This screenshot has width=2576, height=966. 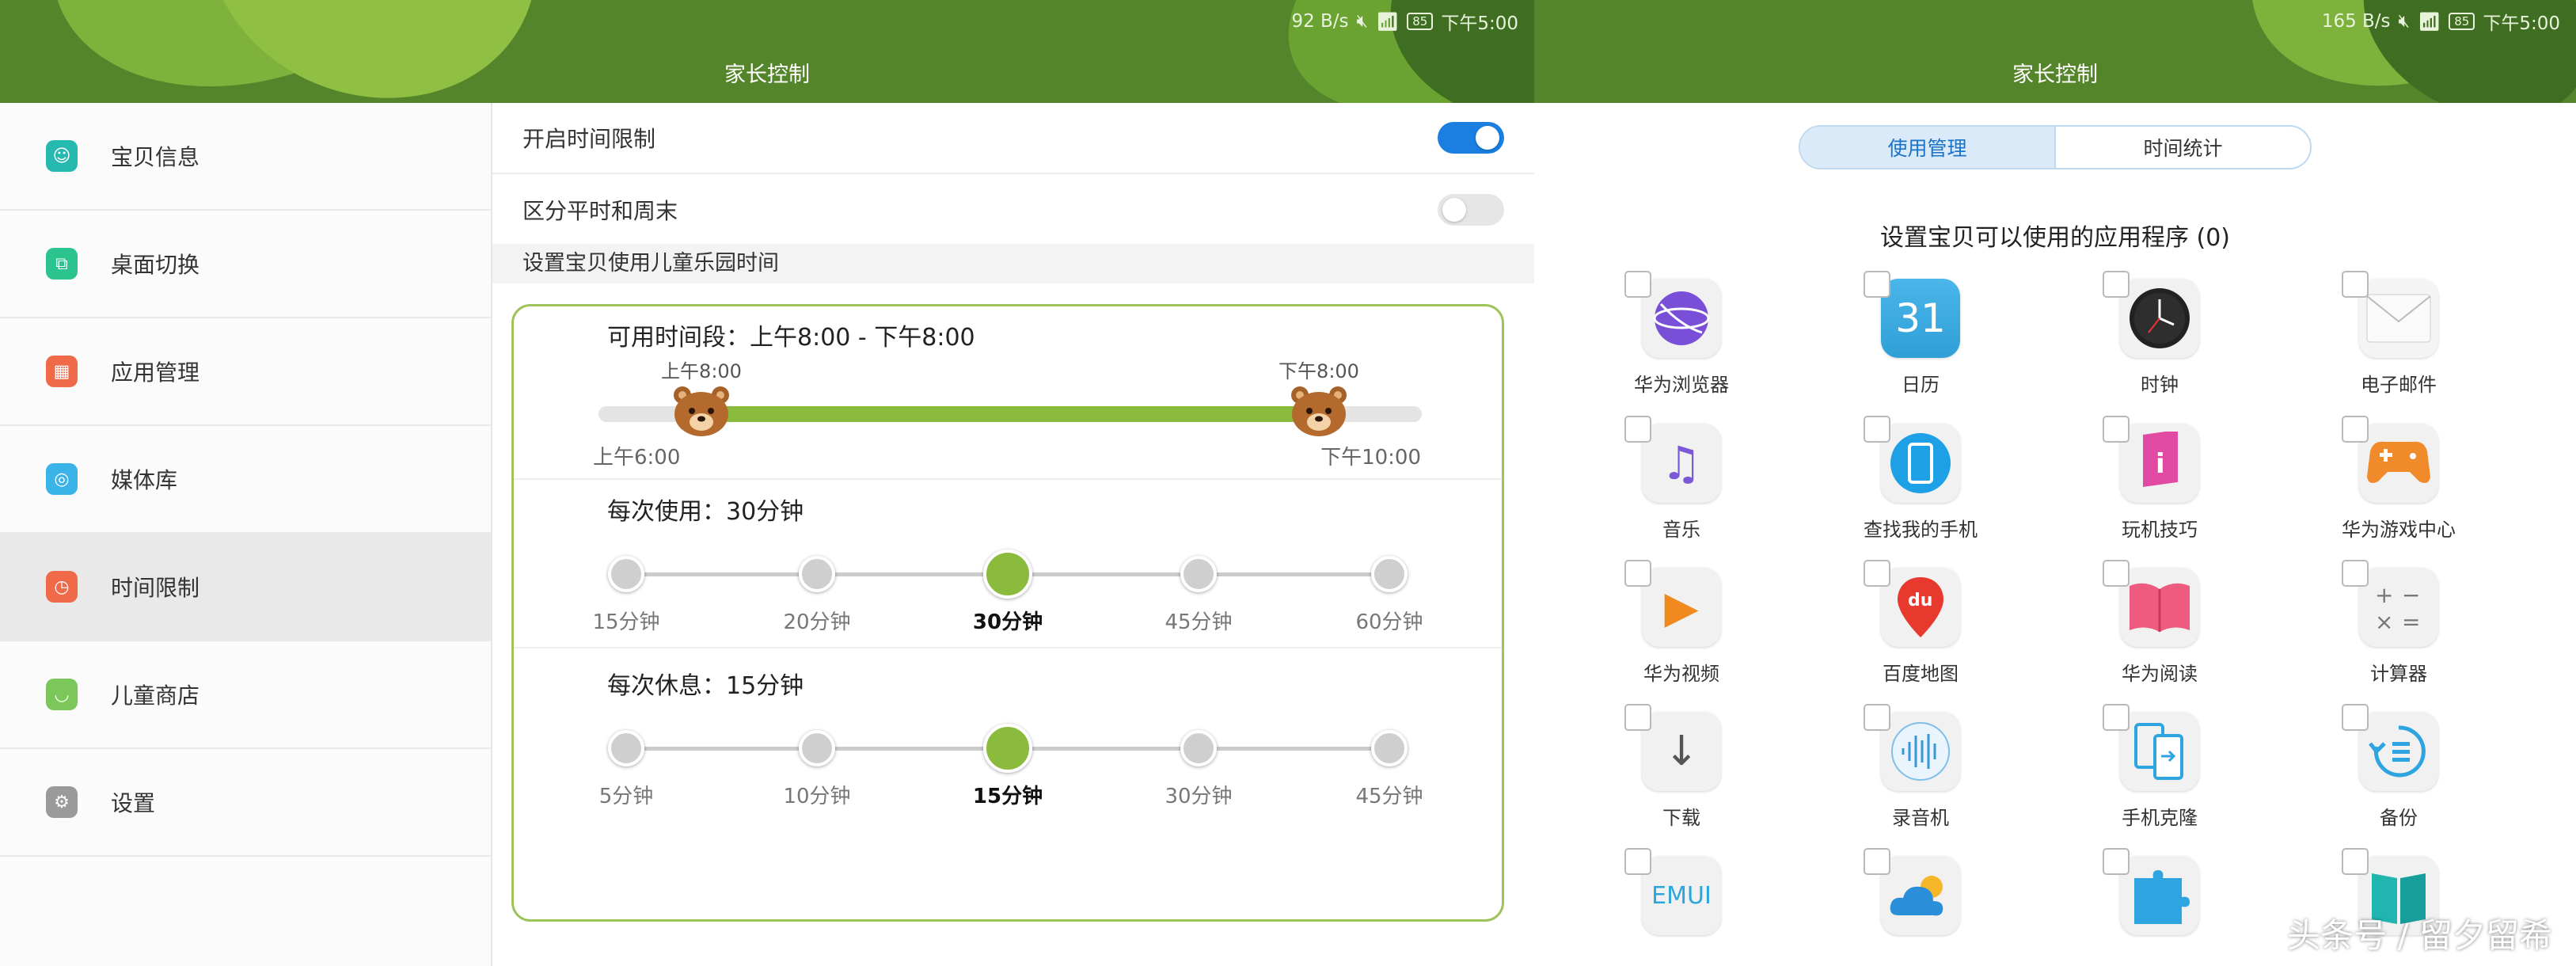 I want to click on app-item: 录音机, so click(x=1920, y=779).